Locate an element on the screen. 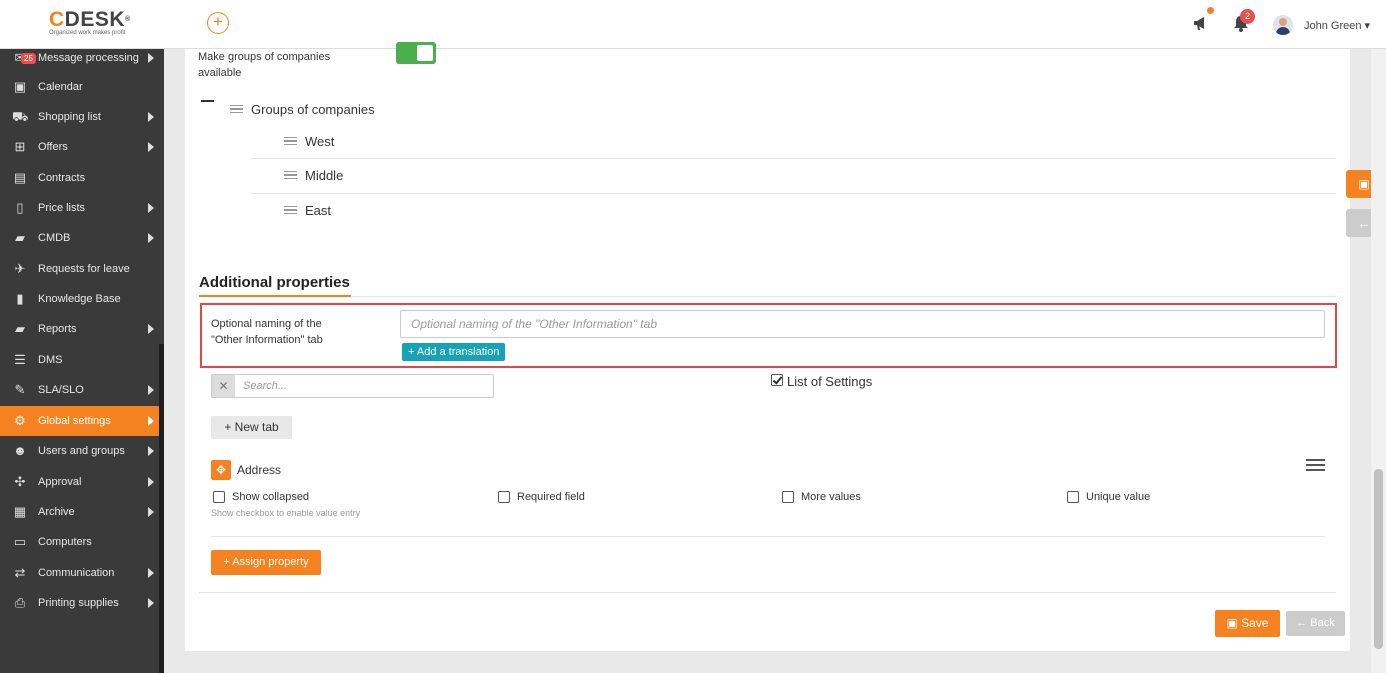  more-values-checkbox is located at coordinates (788, 497).